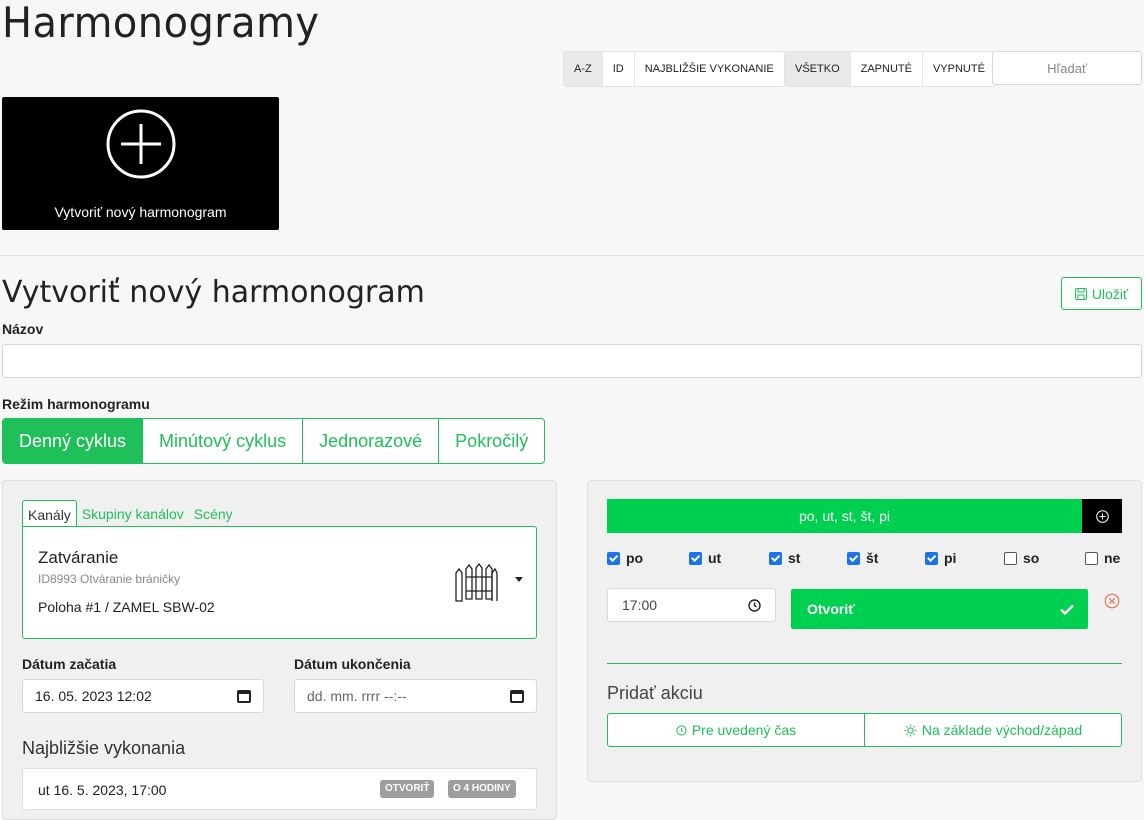  Describe the element at coordinates (93, 696) in the screenshot. I see `start-date-value: 16. 05. 2023 12:02` at that location.